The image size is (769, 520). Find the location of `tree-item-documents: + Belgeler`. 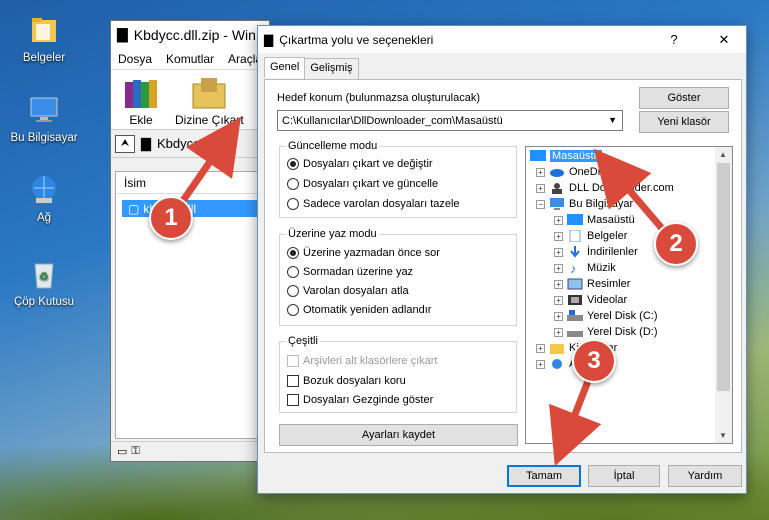

tree-item-documents: + Belgeler is located at coordinates (590, 236).